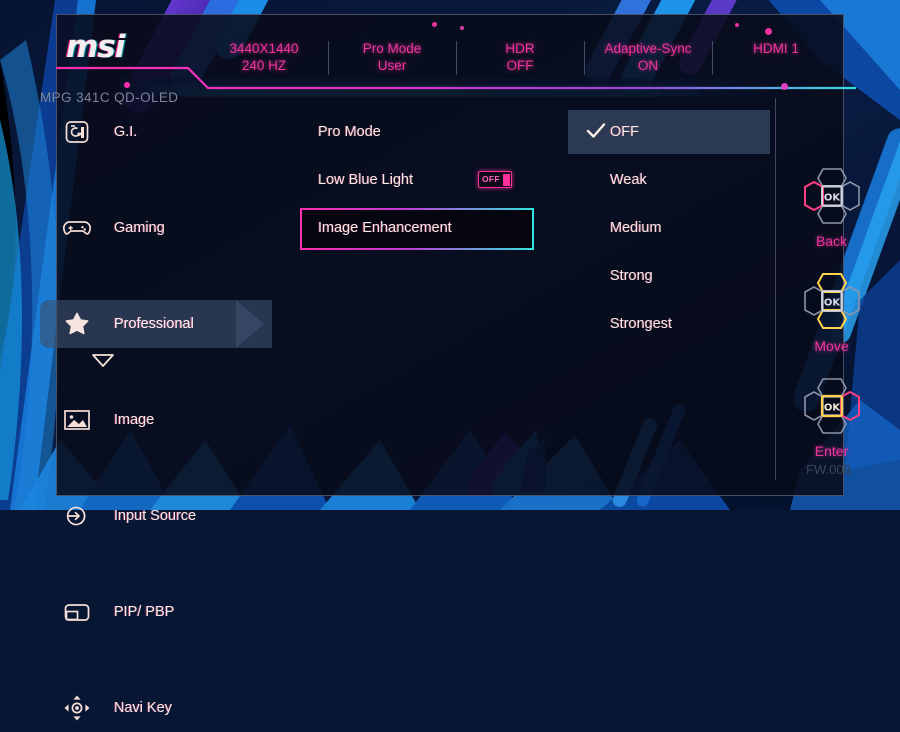  What do you see at coordinates (264, 65) in the screenshot?
I see `status-resolution-line2: 240 HZ` at bounding box center [264, 65].